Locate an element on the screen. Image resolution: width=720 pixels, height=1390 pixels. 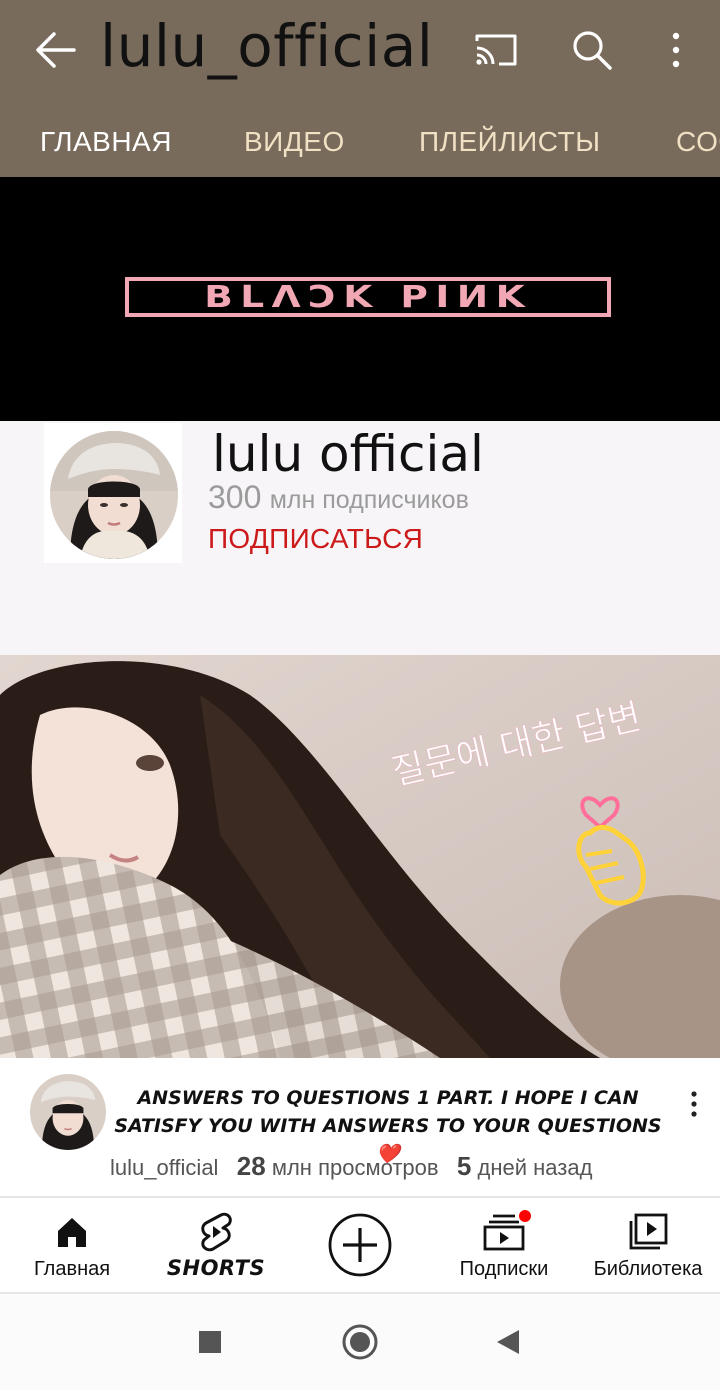
channel-avatar-frame is located at coordinates (113, 493).